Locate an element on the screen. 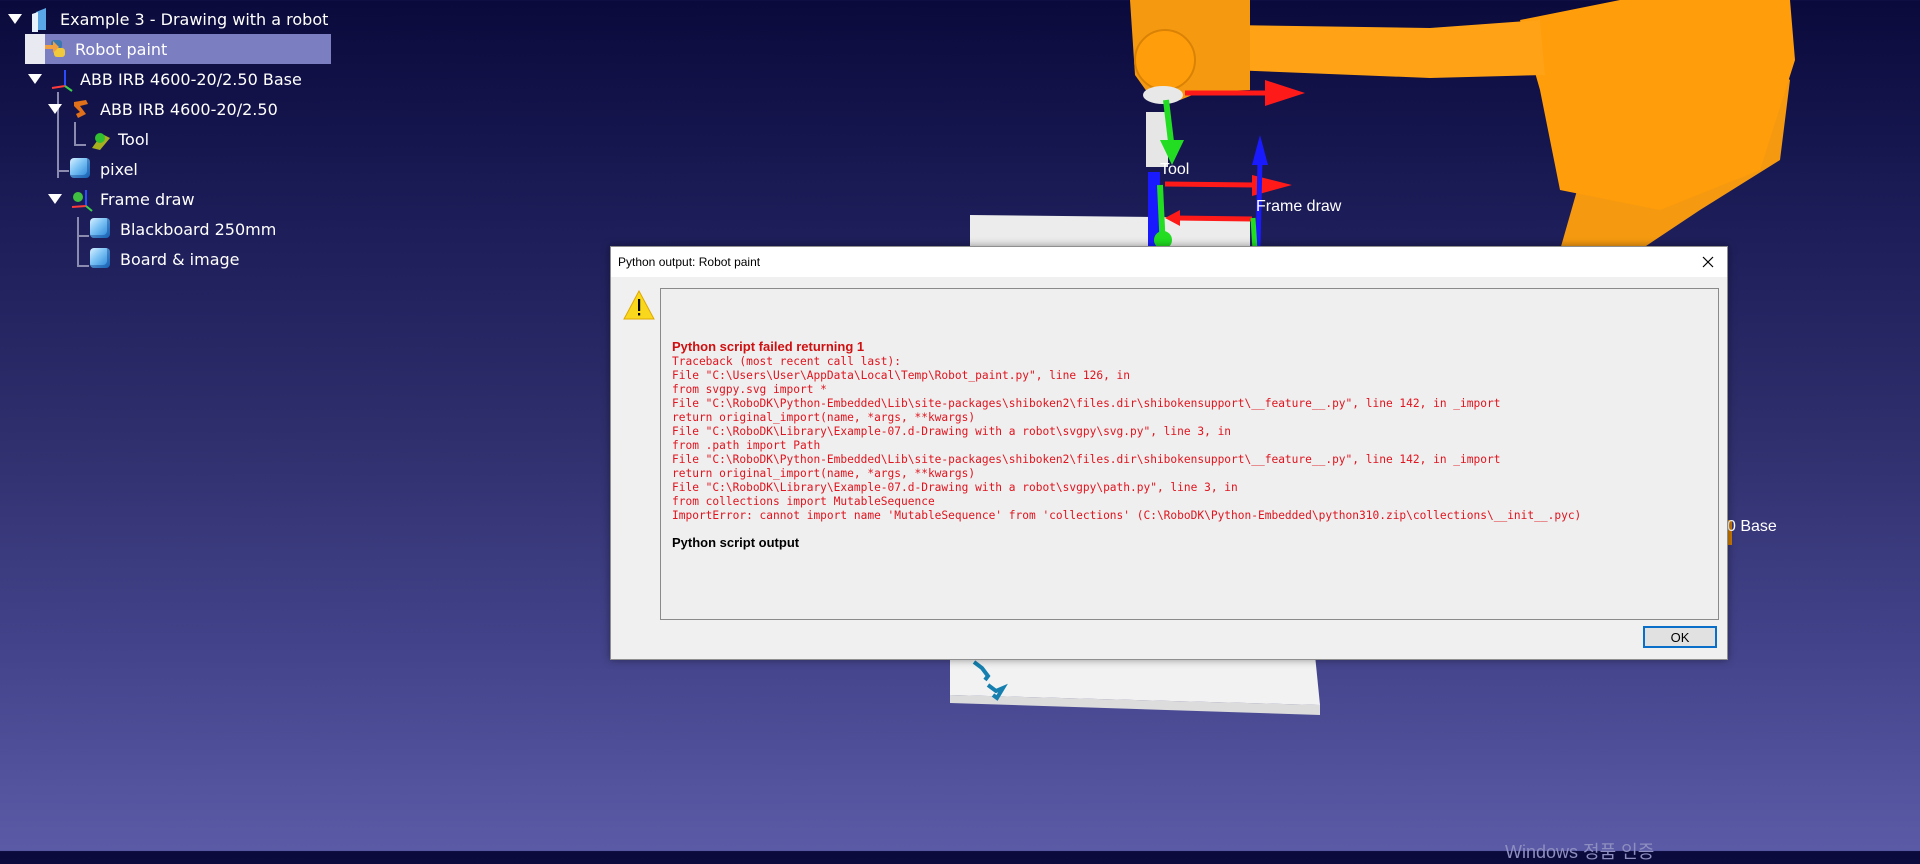 The height and width of the screenshot is (864, 1920). robot-icon is located at coordinates (81, 109).